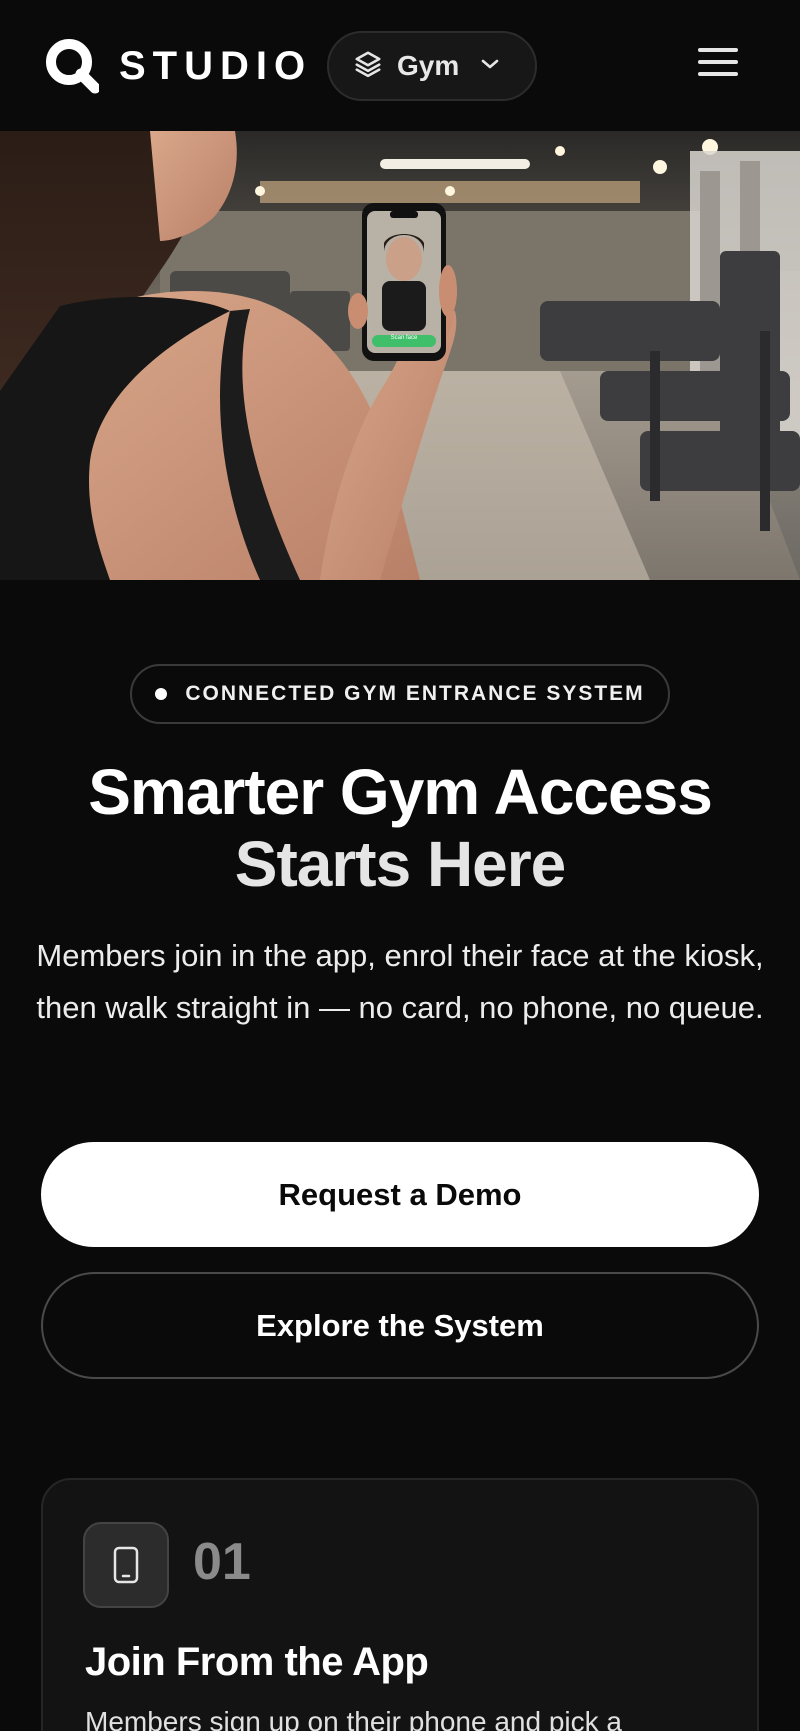 This screenshot has height=1731, width=800. Describe the element at coordinates (400, 792) in the screenshot. I see `title-line-1: Smarter Gym Access` at that location.